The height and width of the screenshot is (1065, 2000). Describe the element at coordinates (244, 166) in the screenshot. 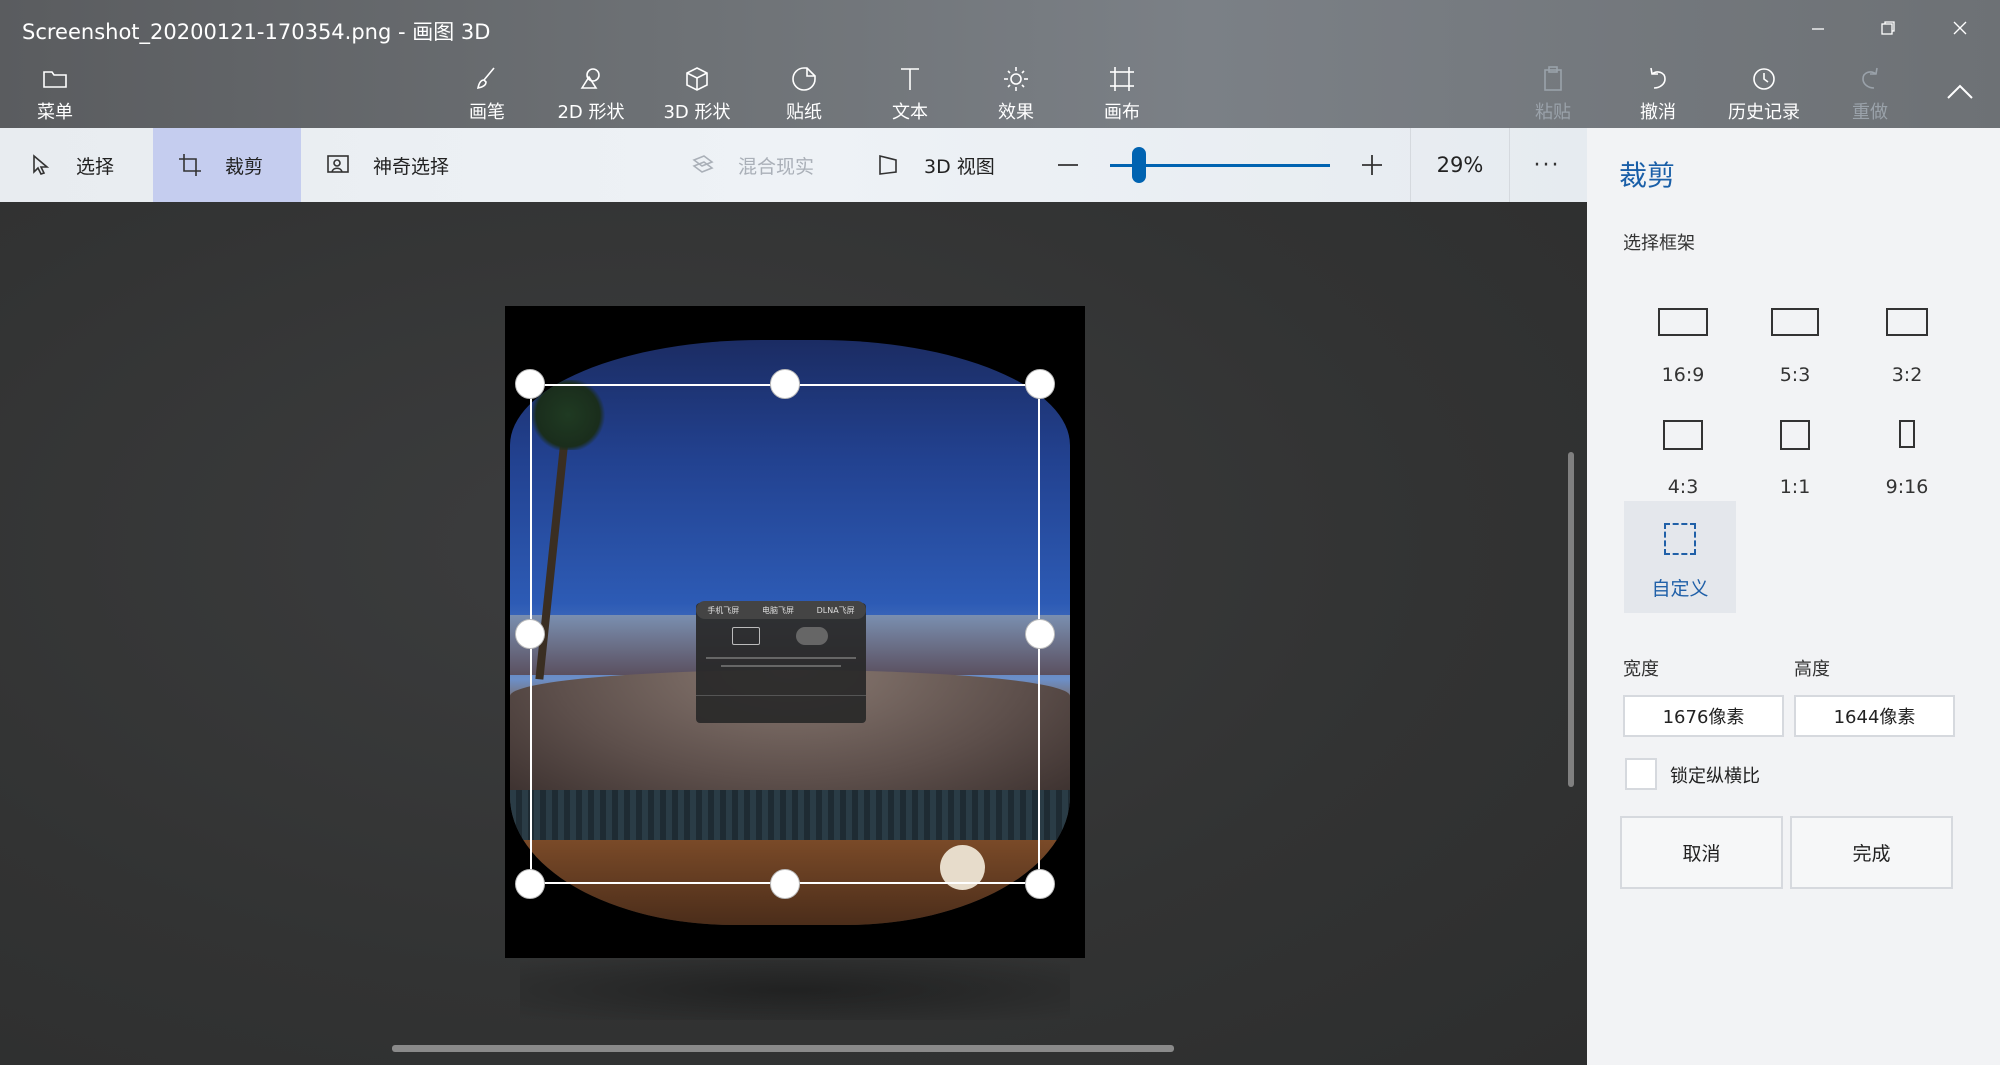

I see `crop-label: 裁剪` at that location.